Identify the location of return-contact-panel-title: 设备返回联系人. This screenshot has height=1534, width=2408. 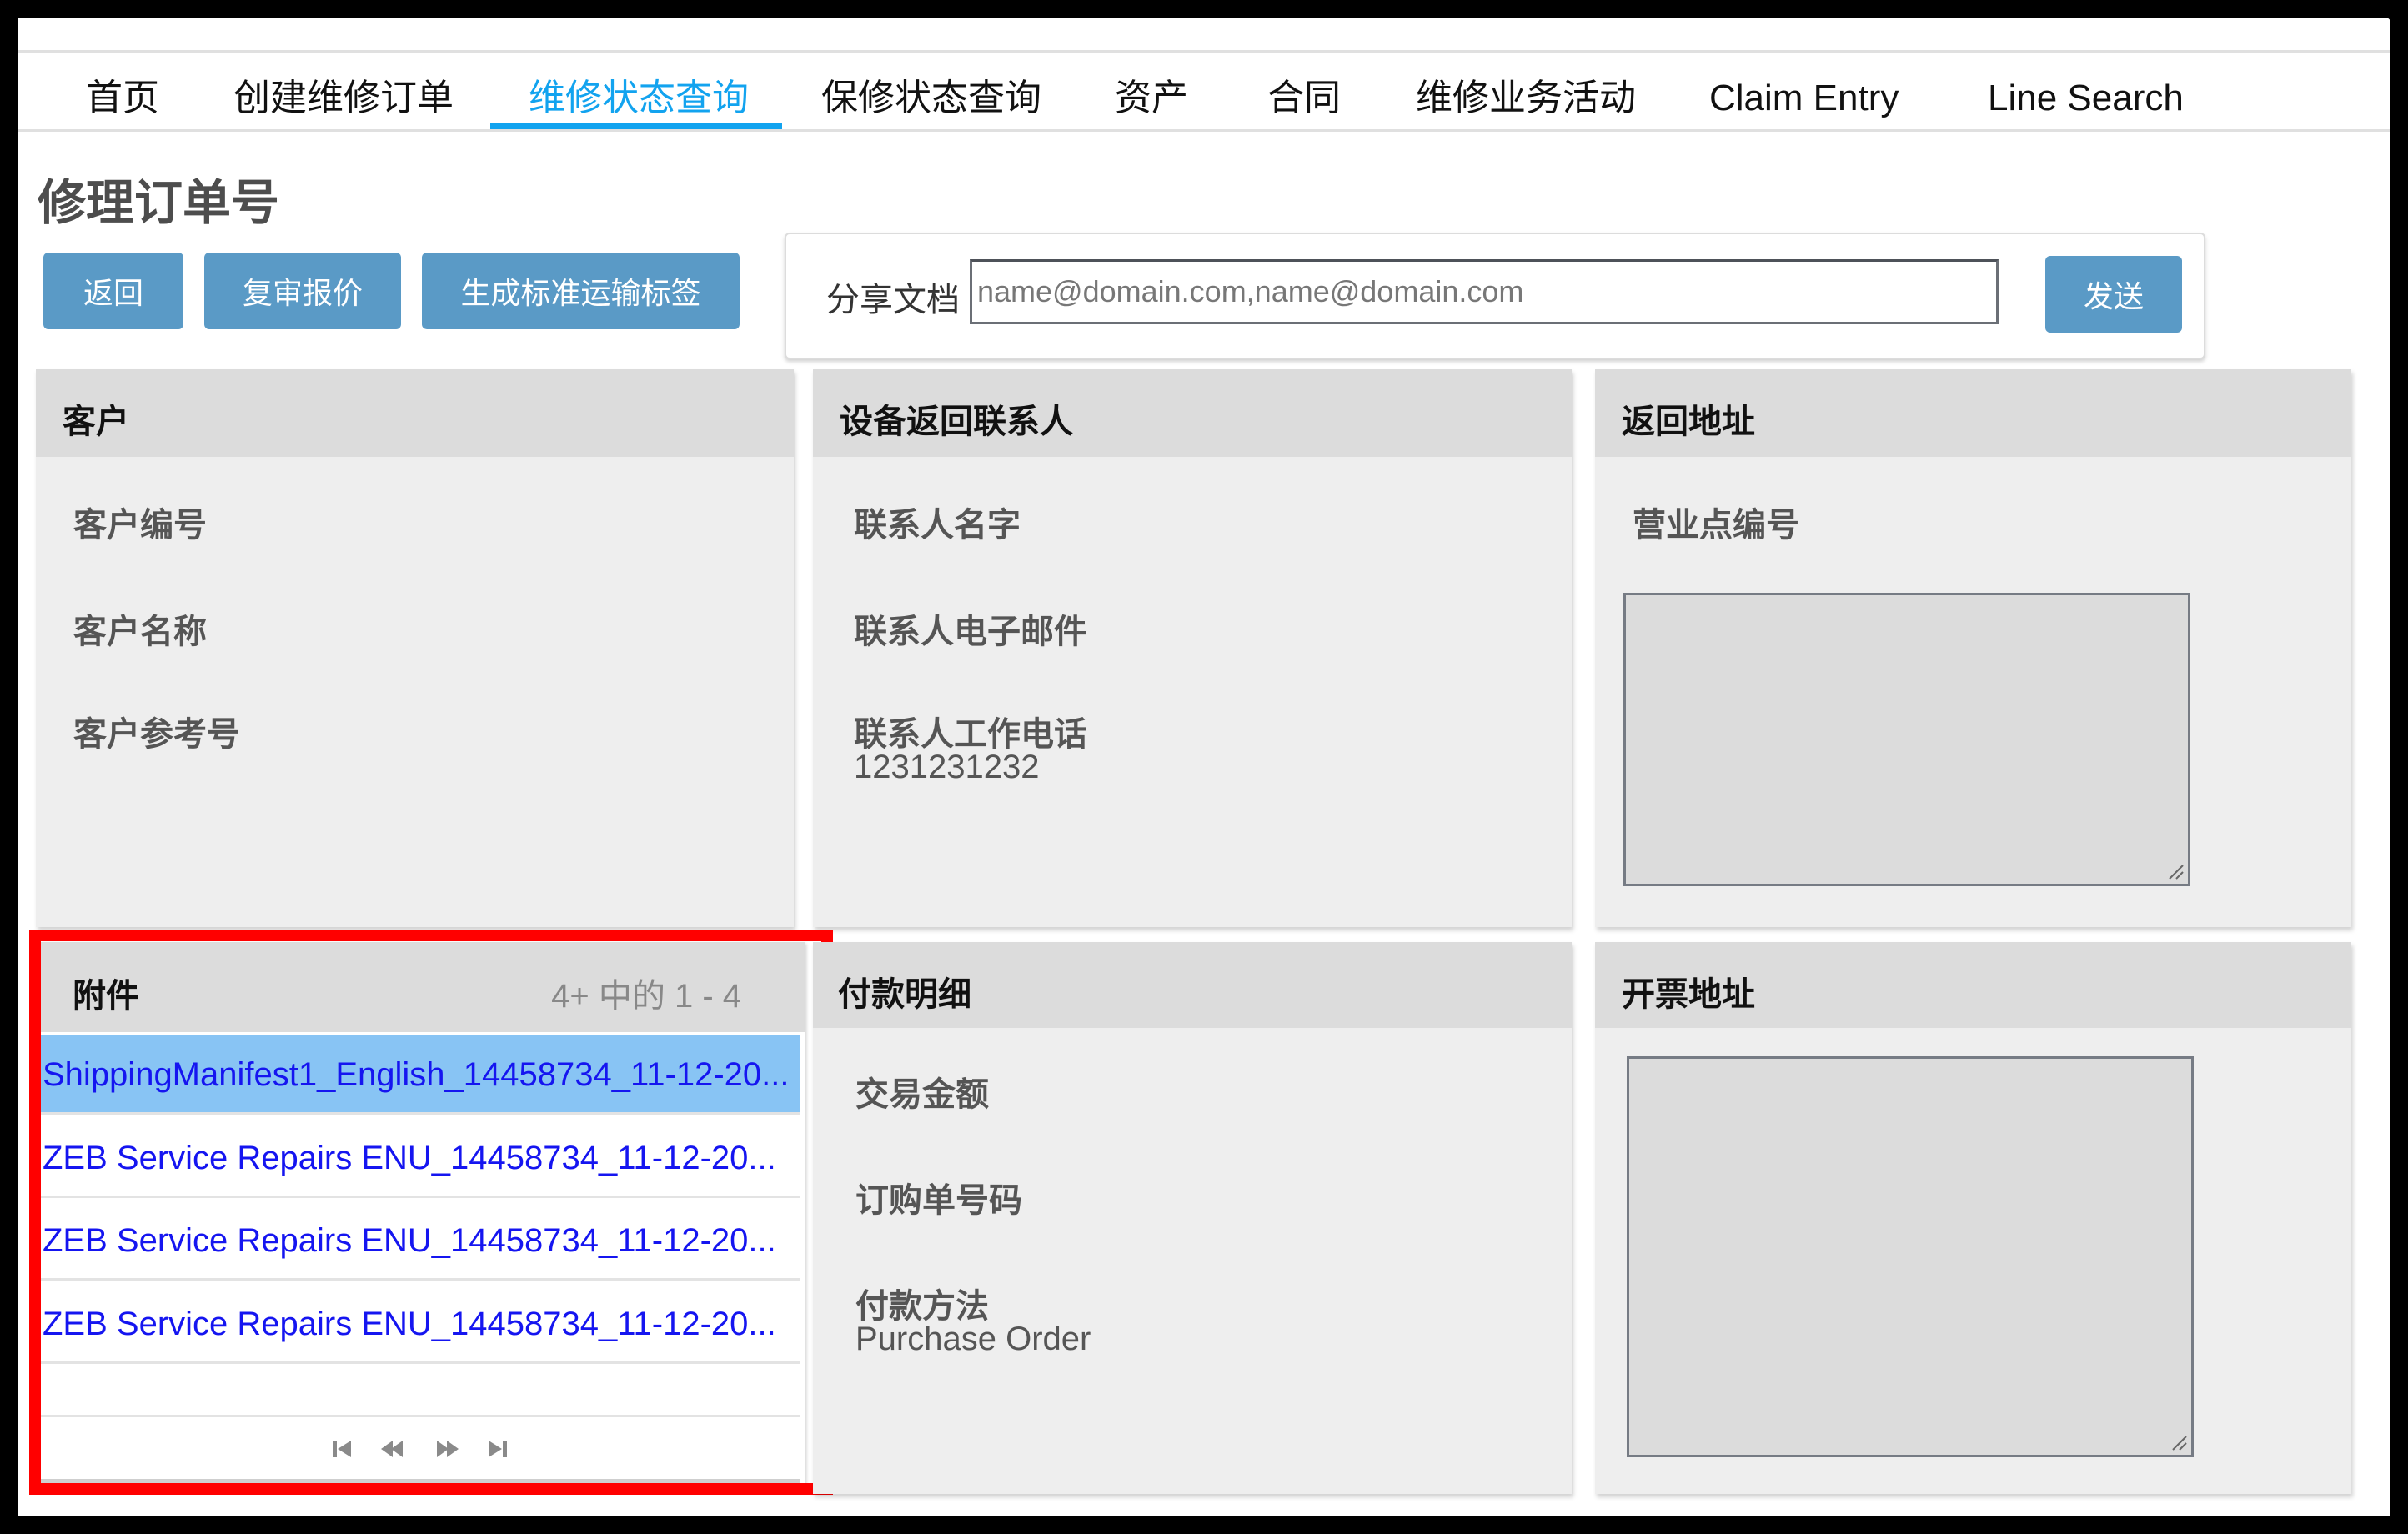
(957, 422).